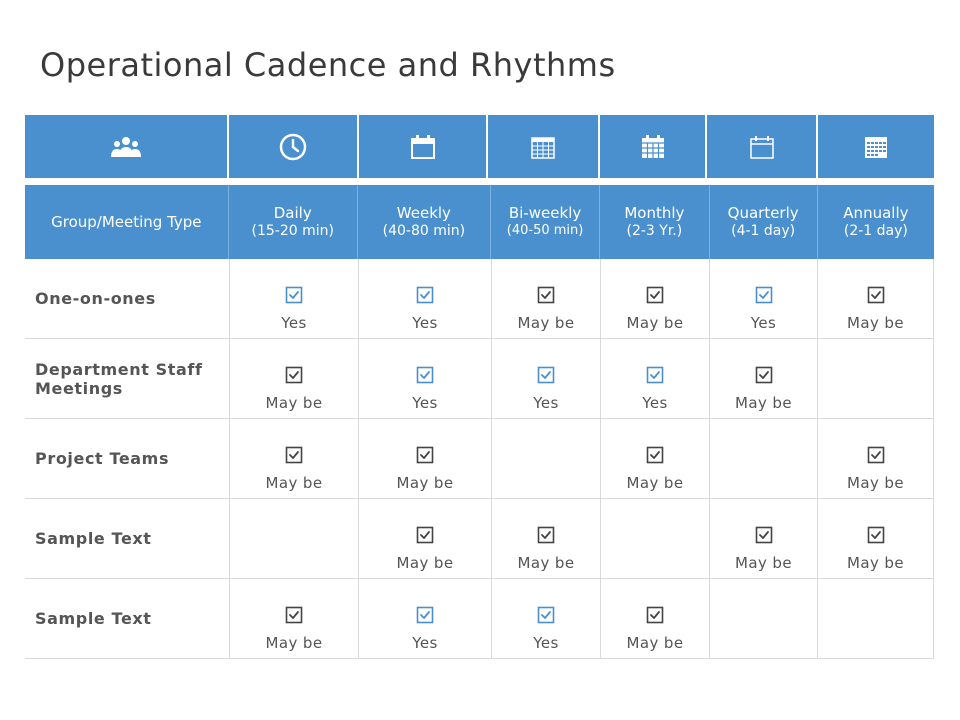 This screenshot has height=720, width=960. What do you see at coordinates (545, 230) in the screenshot?
I see `header-sublabel: (40-50 min)` at bounding box center [545, 230].